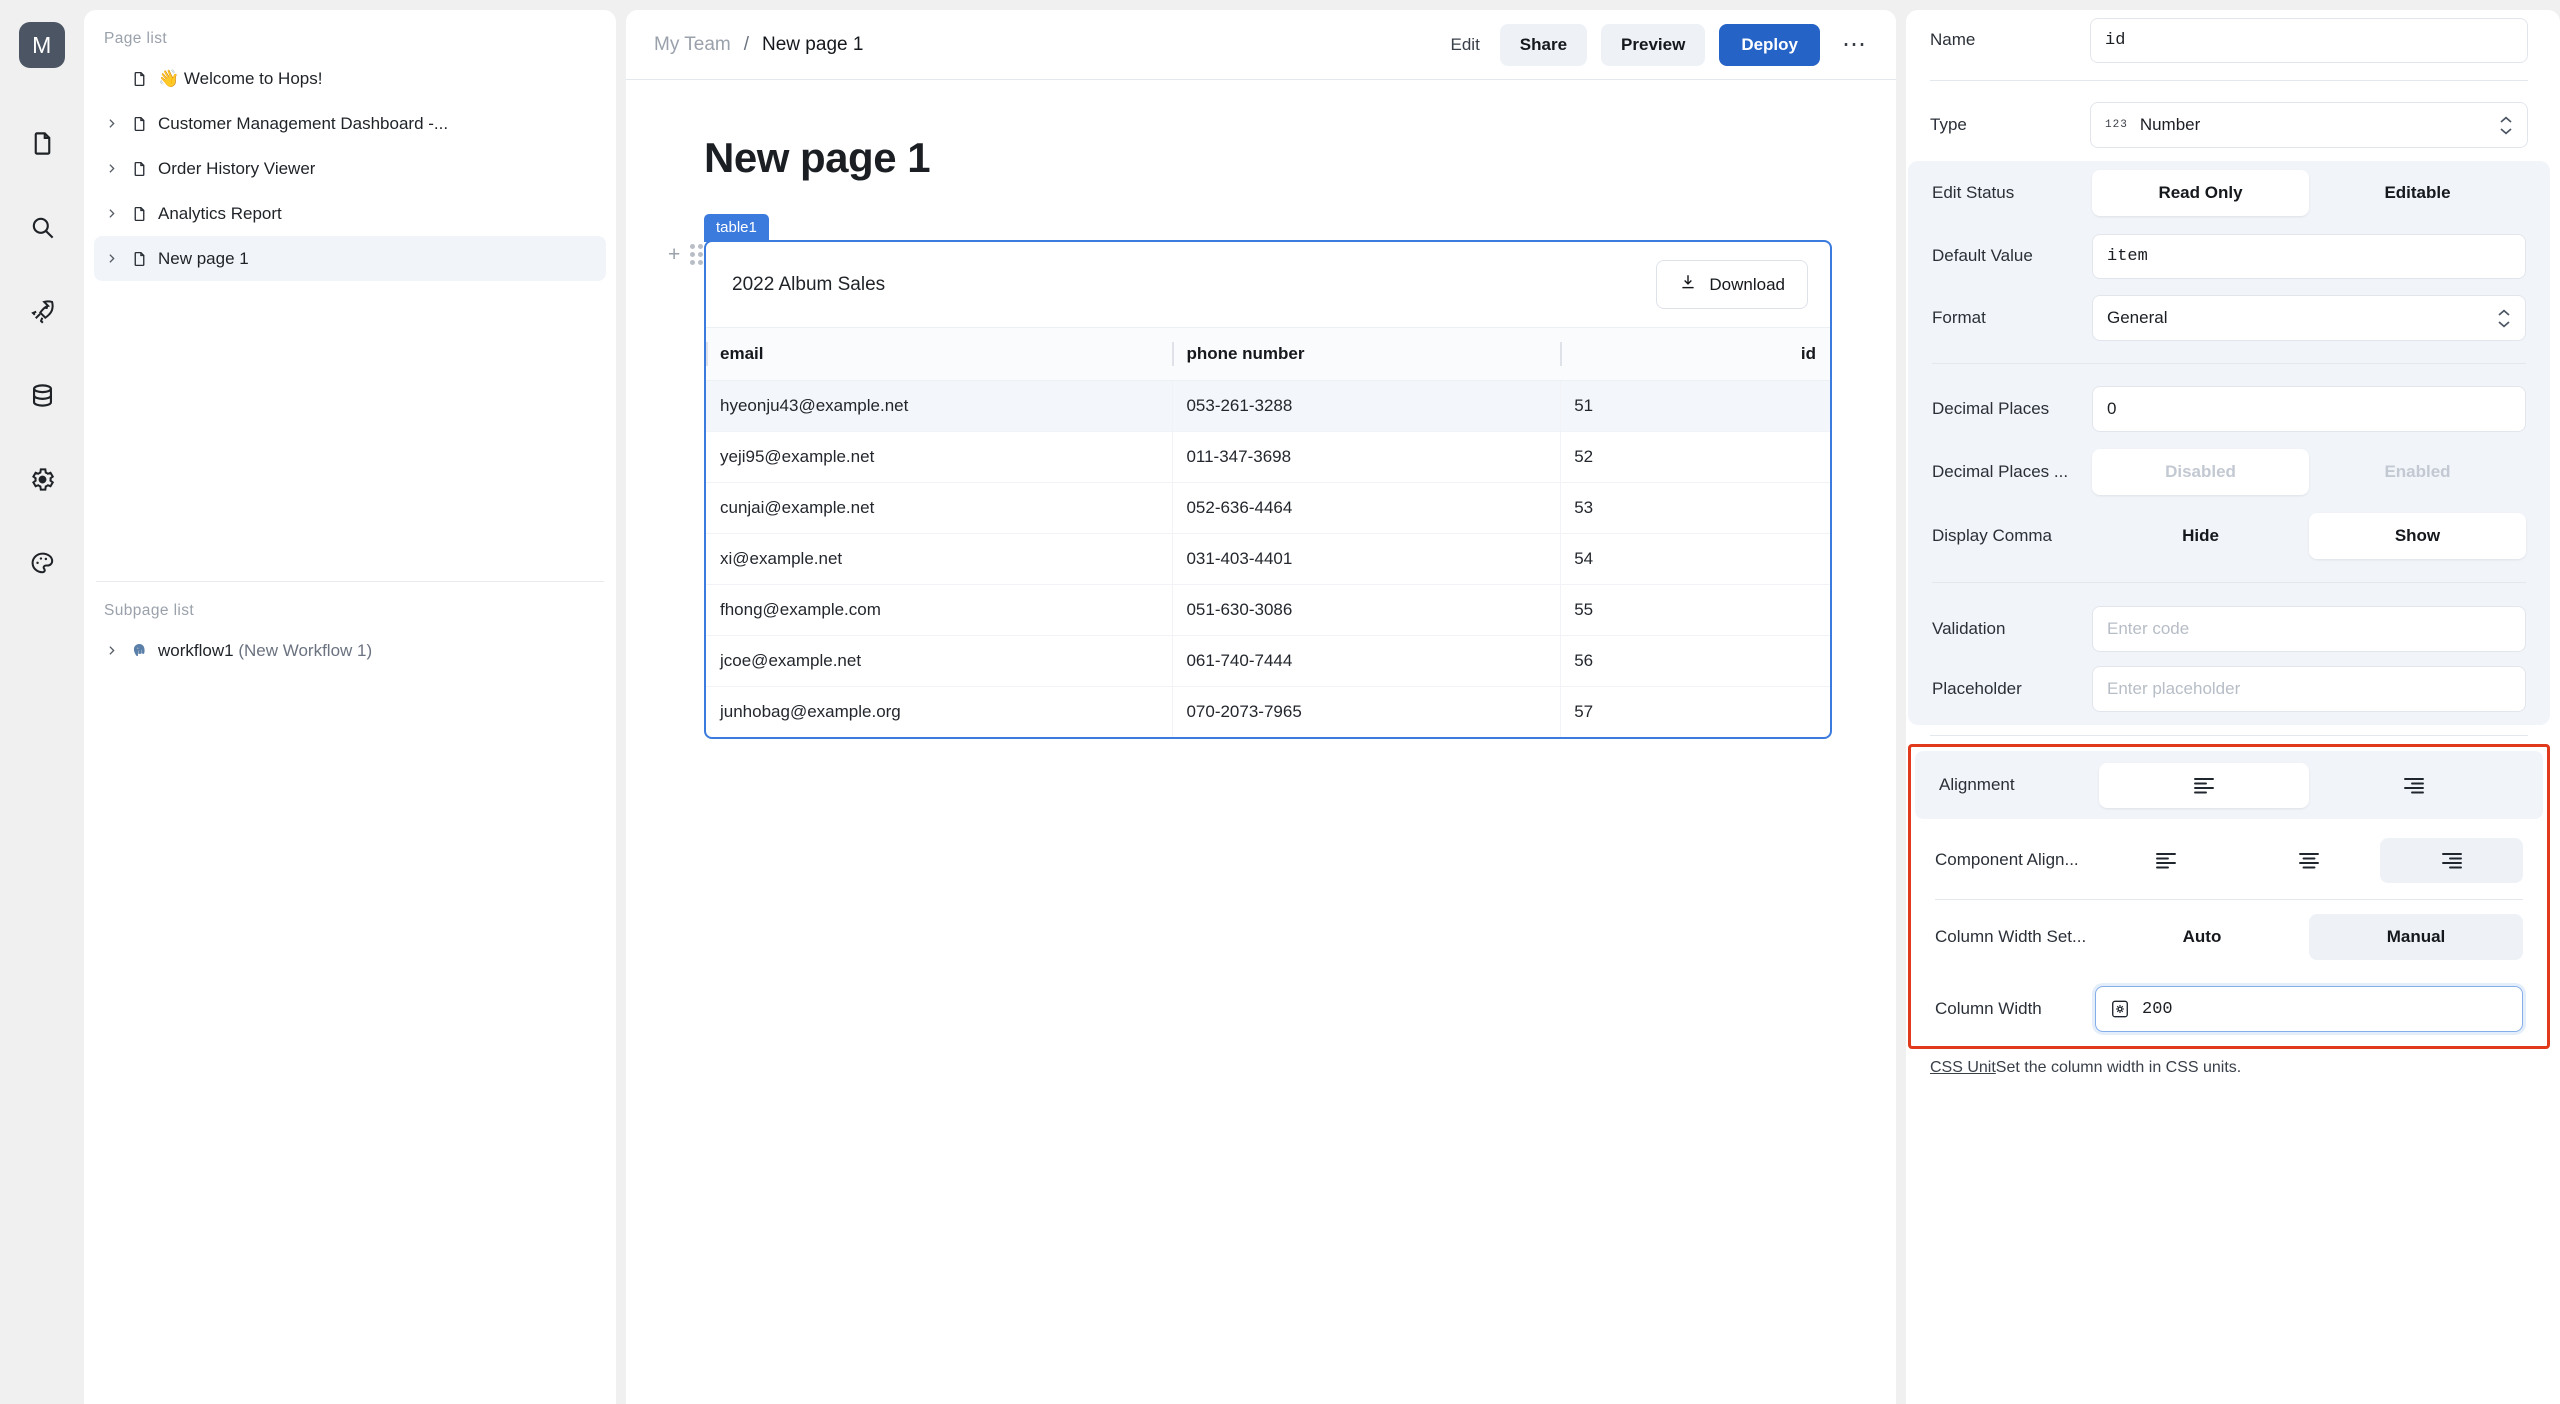 This screenshot has width=2560, height=1404. Describe the element at coordinates (1268, 712) in the screenshot. I see `table-row: junhobag@example.org 070-2073-7965 57` at that location.